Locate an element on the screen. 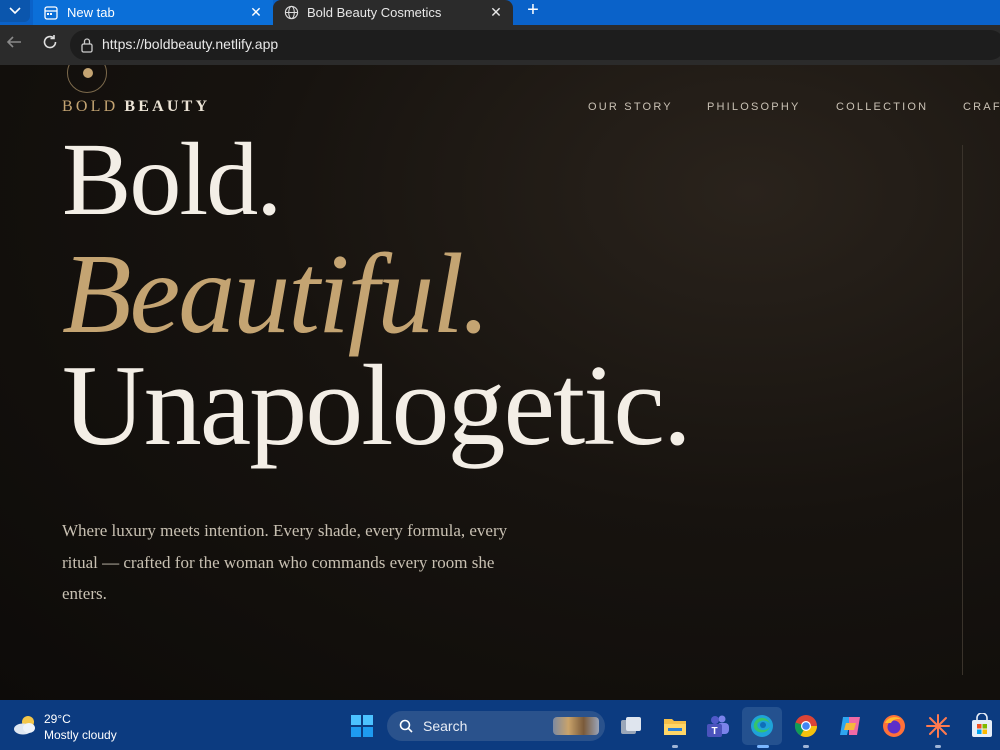 Image resolution: width=1000 pixels, height=750 pixels. tab-strip: New tab ✕ Bold Beauty Cosmetics ✕ + is located at coordinates (500, 12).